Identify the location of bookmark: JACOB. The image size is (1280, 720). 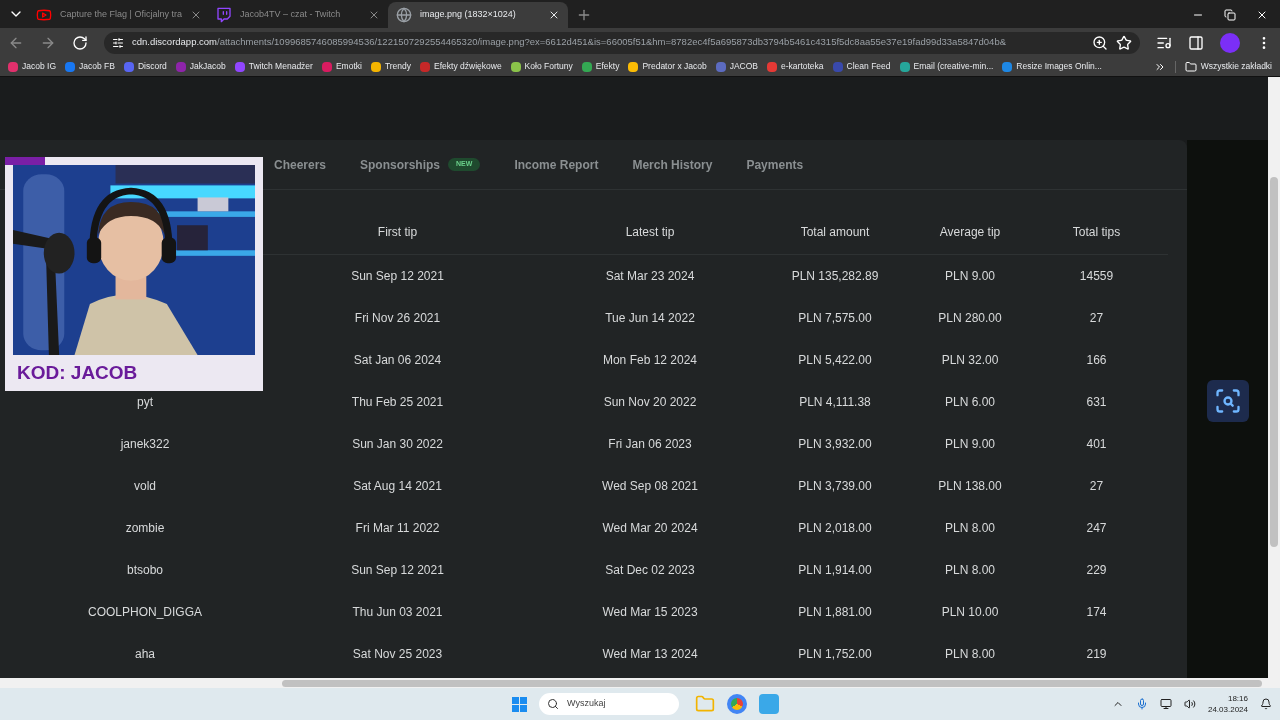
(737, 66).